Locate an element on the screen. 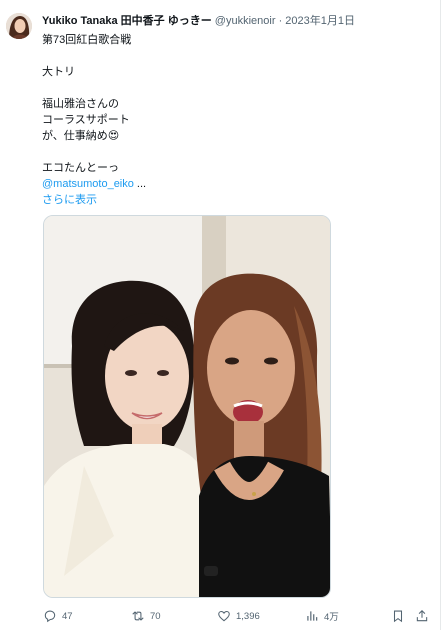 The image size is (441, 630). tweet-date: 2023年1月1日 is located at coordinates (320, 21).